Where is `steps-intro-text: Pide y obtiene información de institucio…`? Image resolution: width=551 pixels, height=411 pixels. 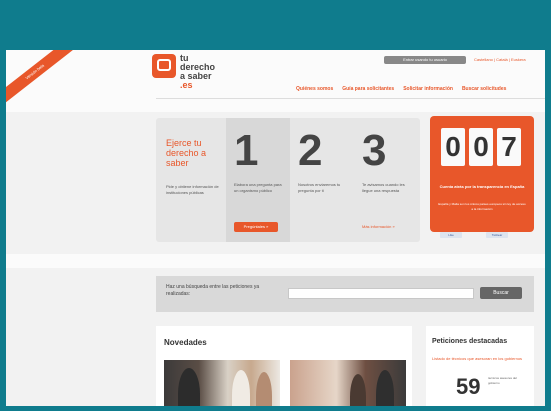
steps-intro-text: Pide y obtiene información de institucio… is located at coordinates (192, 189).